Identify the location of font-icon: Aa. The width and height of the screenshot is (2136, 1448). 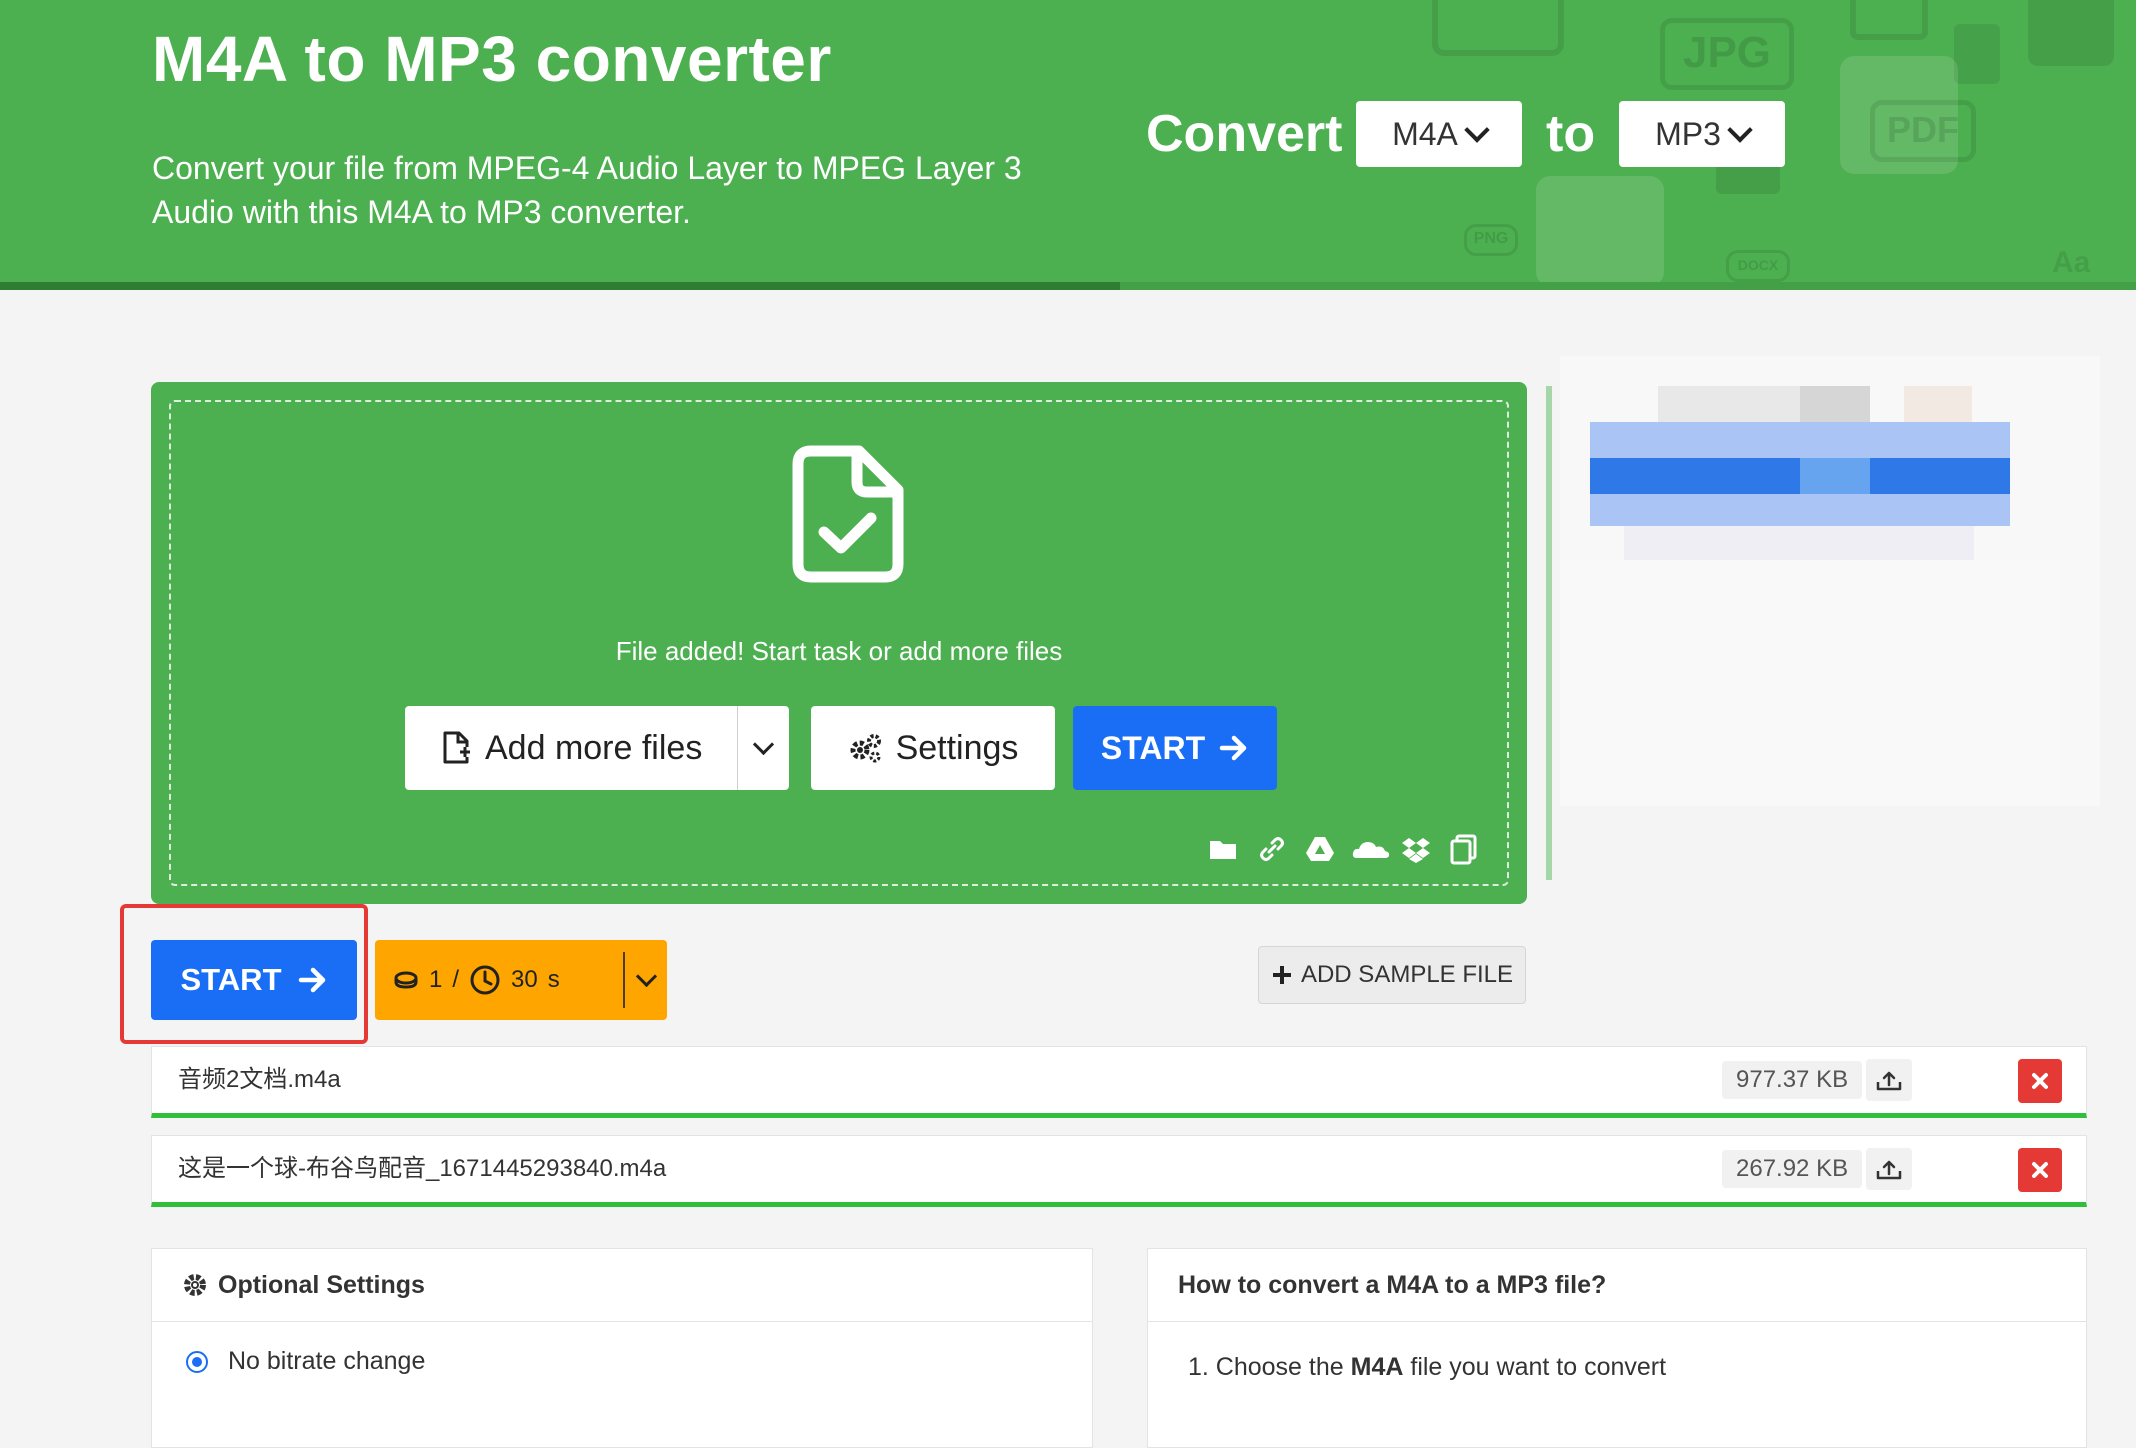
(2071, 262).